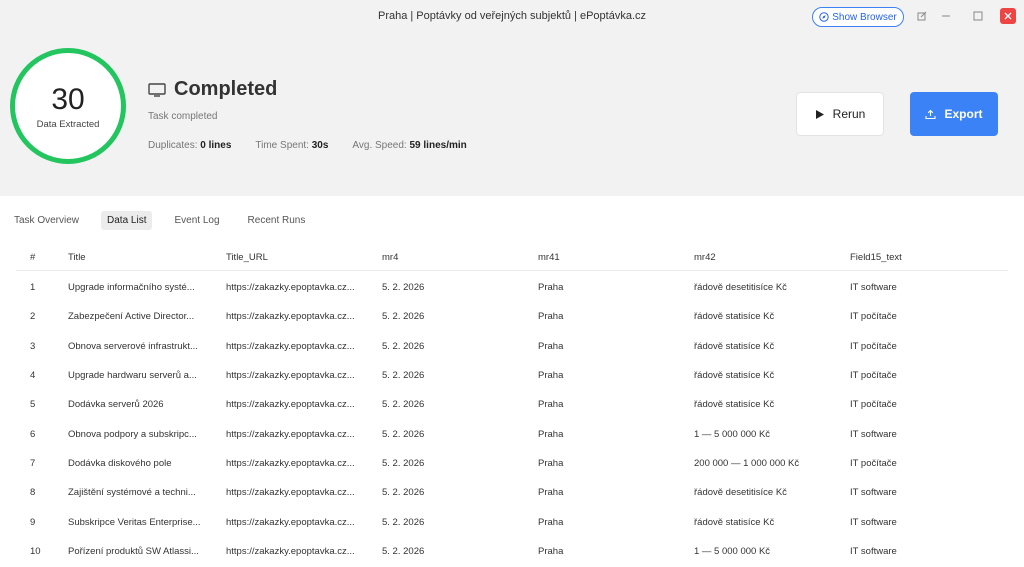  What do you see at coordinates (183, 116) in the screenshot?
I see `task-status-subtitle: Task completed` at bounding box center [183, 116].